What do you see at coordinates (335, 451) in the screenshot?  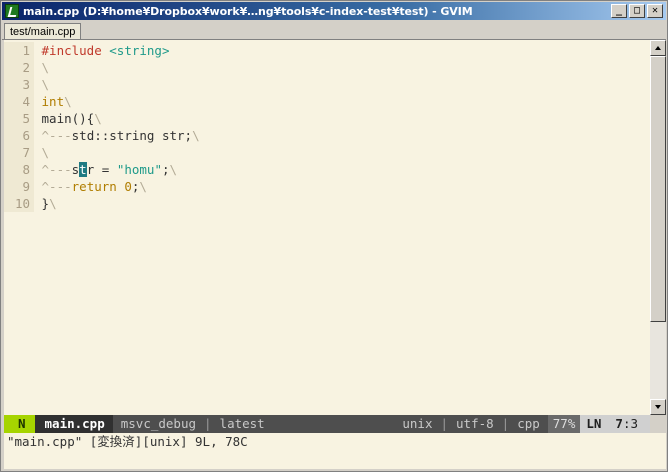 I see `command-line: "main.cpp" [変換済][unix] 9L, 78C` at bounding box center [335, 451].